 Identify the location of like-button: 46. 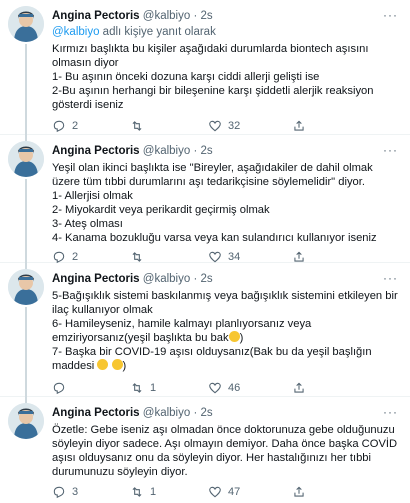
(247, 388).